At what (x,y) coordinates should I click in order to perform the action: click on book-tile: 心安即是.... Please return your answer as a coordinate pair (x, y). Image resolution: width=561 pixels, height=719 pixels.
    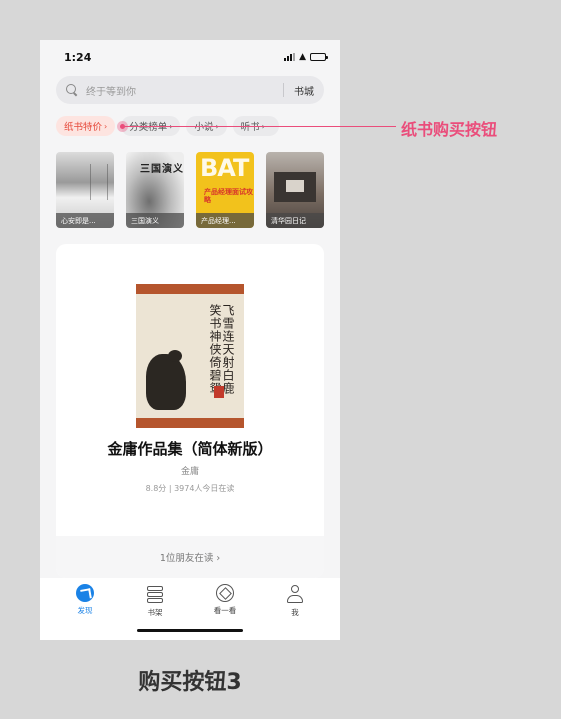
    Looking at the image, I should click on (85, 190).